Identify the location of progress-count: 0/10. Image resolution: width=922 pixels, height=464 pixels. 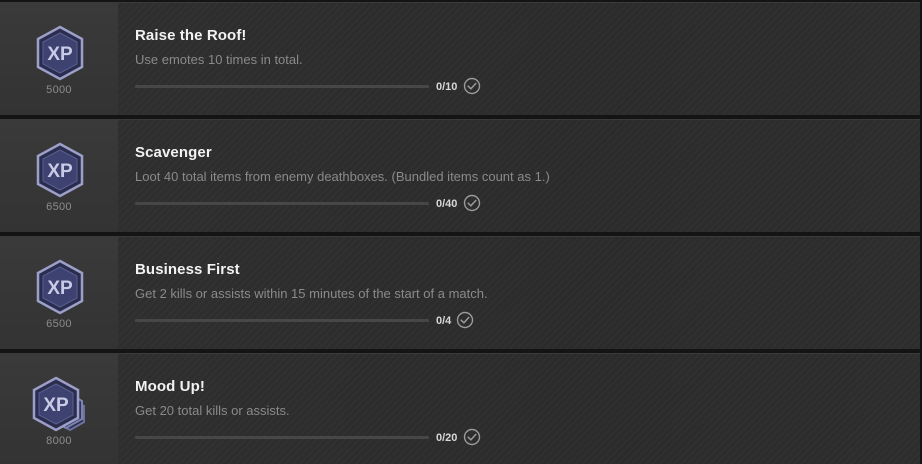
(447, 87).